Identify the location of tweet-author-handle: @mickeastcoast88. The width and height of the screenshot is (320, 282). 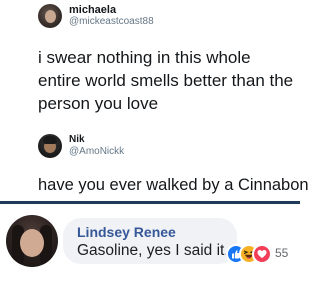
(111, 22).